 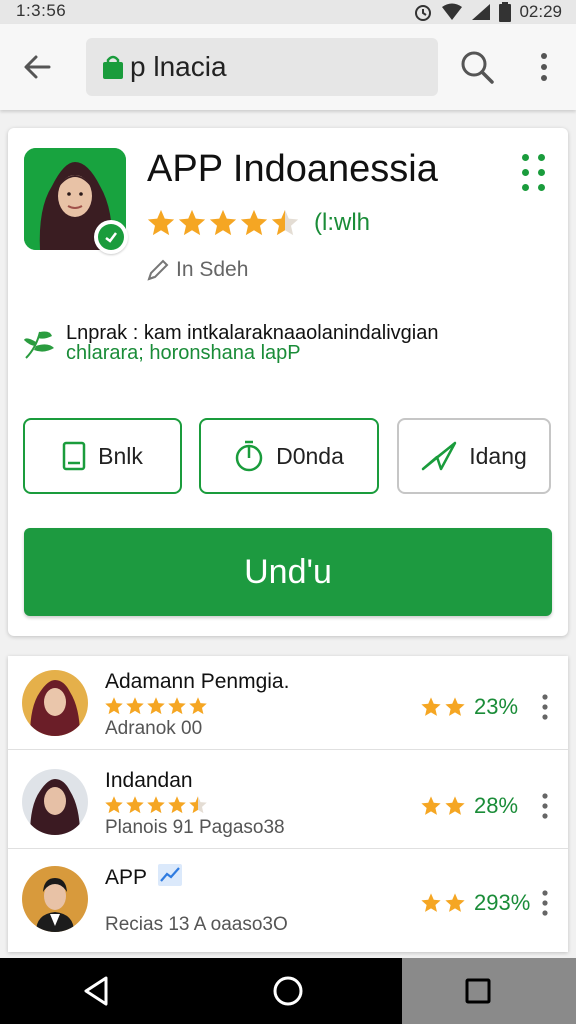 I want to click on avatar-man-icon, so click(x=55, y=899).